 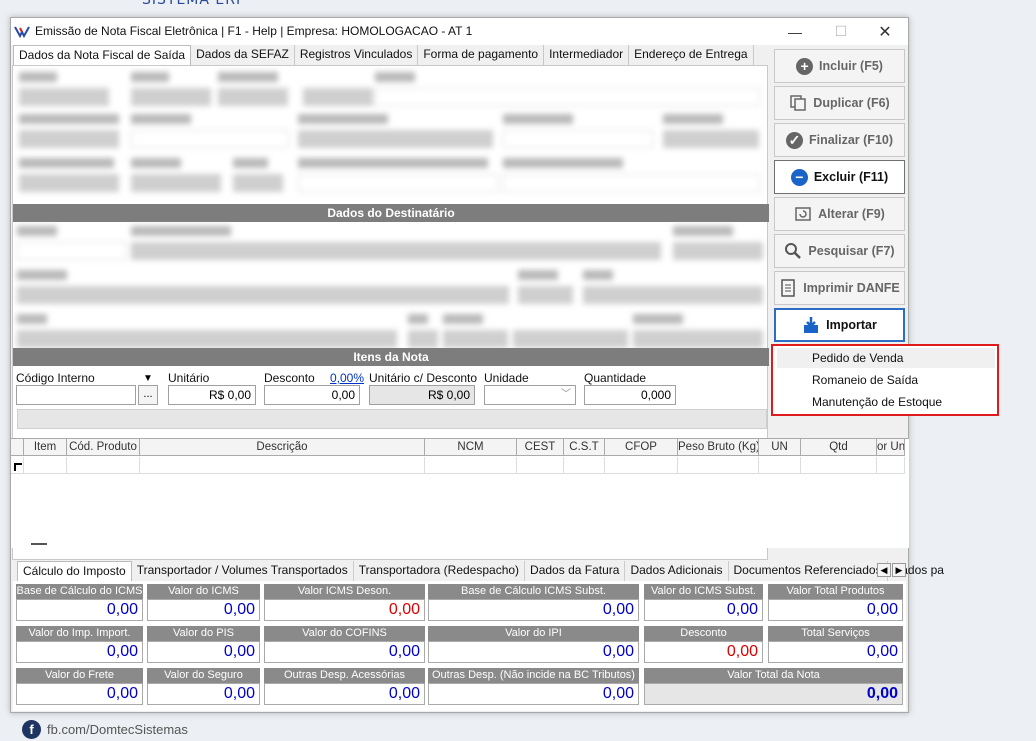 I want to click on excluir-label: Excluir (F11), so click(x=851, y=177).